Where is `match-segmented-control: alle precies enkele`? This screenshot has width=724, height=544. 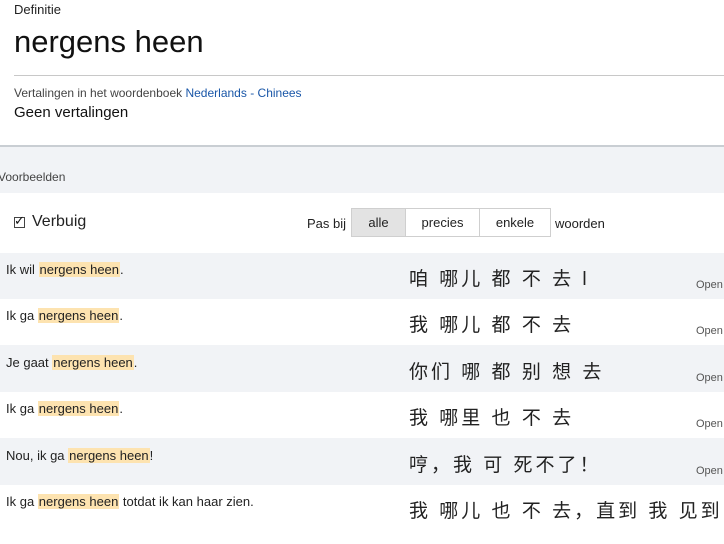 match-segmented-control: alle precies enkele is located at coordinates (451, 222).